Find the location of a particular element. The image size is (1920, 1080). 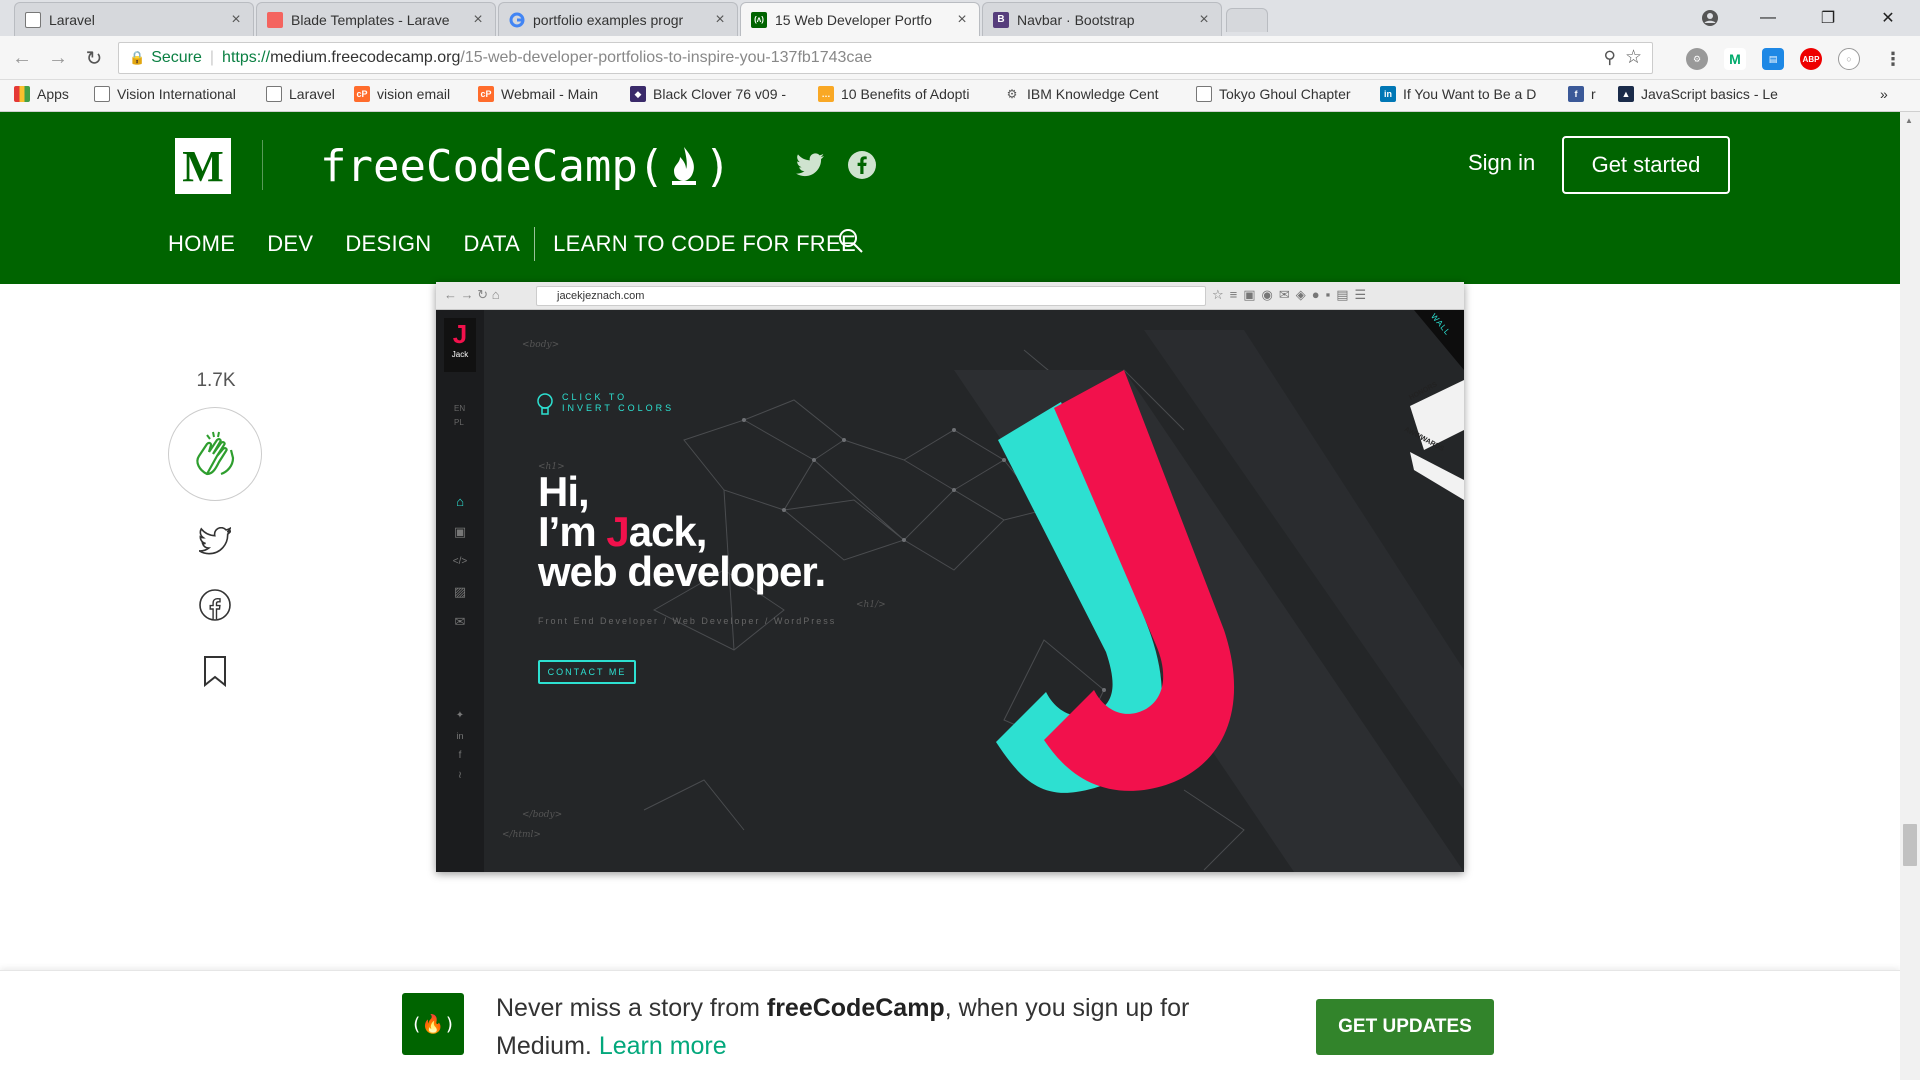

tab-portfolio-examples: portfolio examples progr × is located at coordinates (618, 19).